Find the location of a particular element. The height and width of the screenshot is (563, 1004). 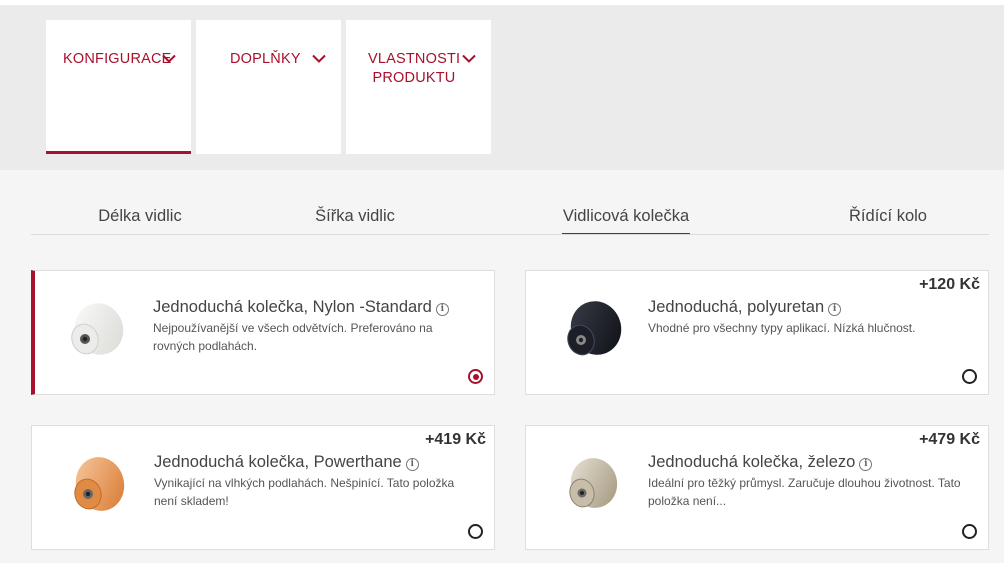

tab-konfigurace: KONFIGURACE is located at coordinates (118, 87).